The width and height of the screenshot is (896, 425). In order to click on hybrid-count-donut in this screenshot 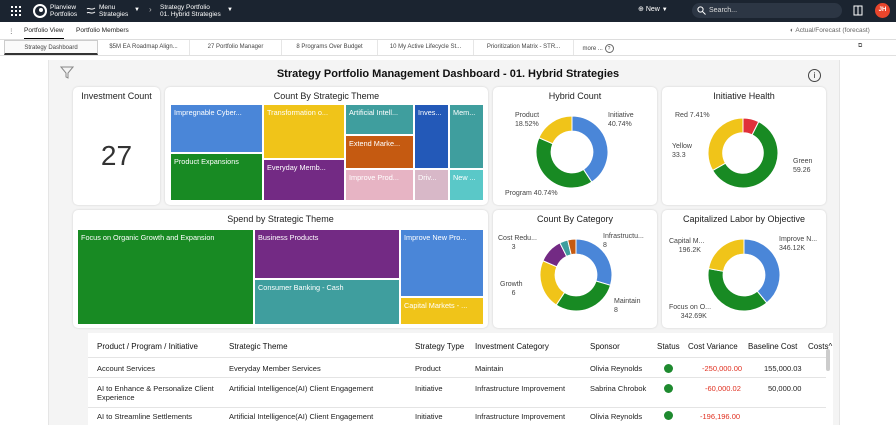, I will do `click(572, 152)`.